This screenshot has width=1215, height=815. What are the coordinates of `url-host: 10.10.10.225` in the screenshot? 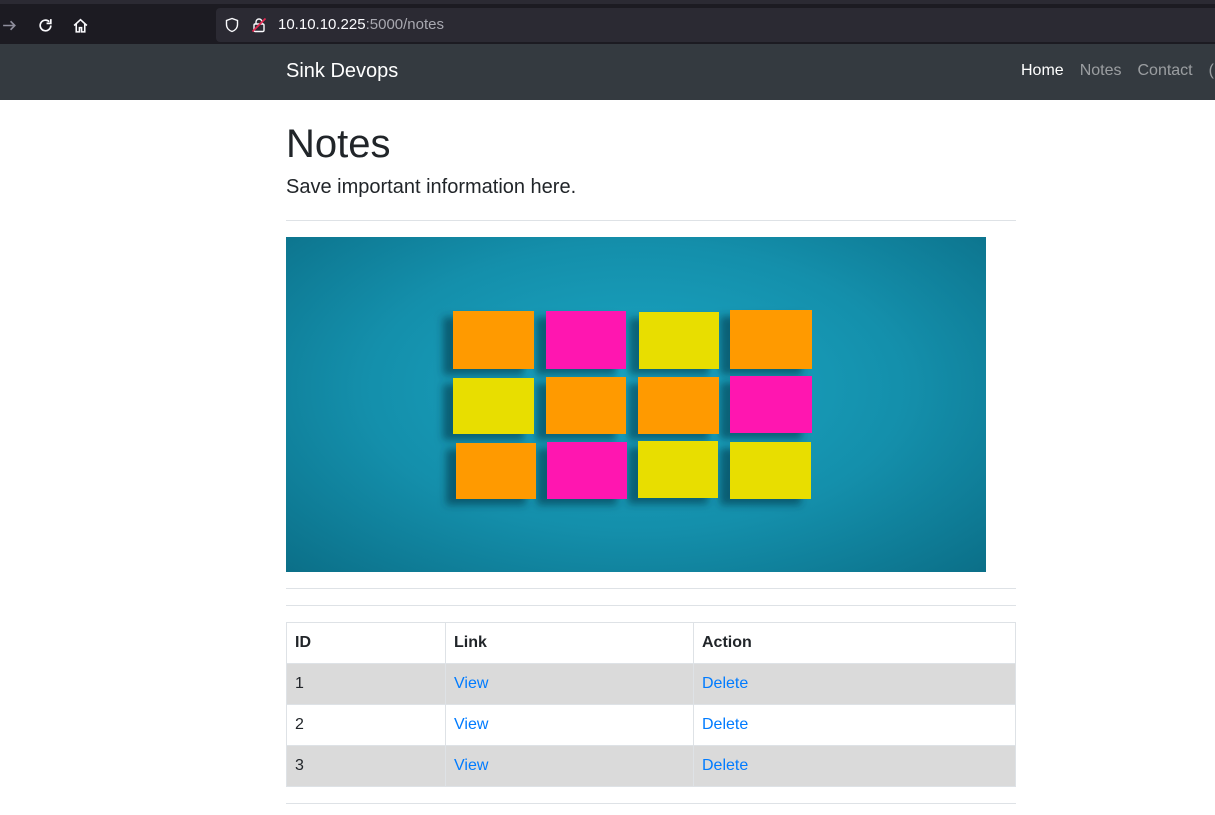 It's located at (322, 24).